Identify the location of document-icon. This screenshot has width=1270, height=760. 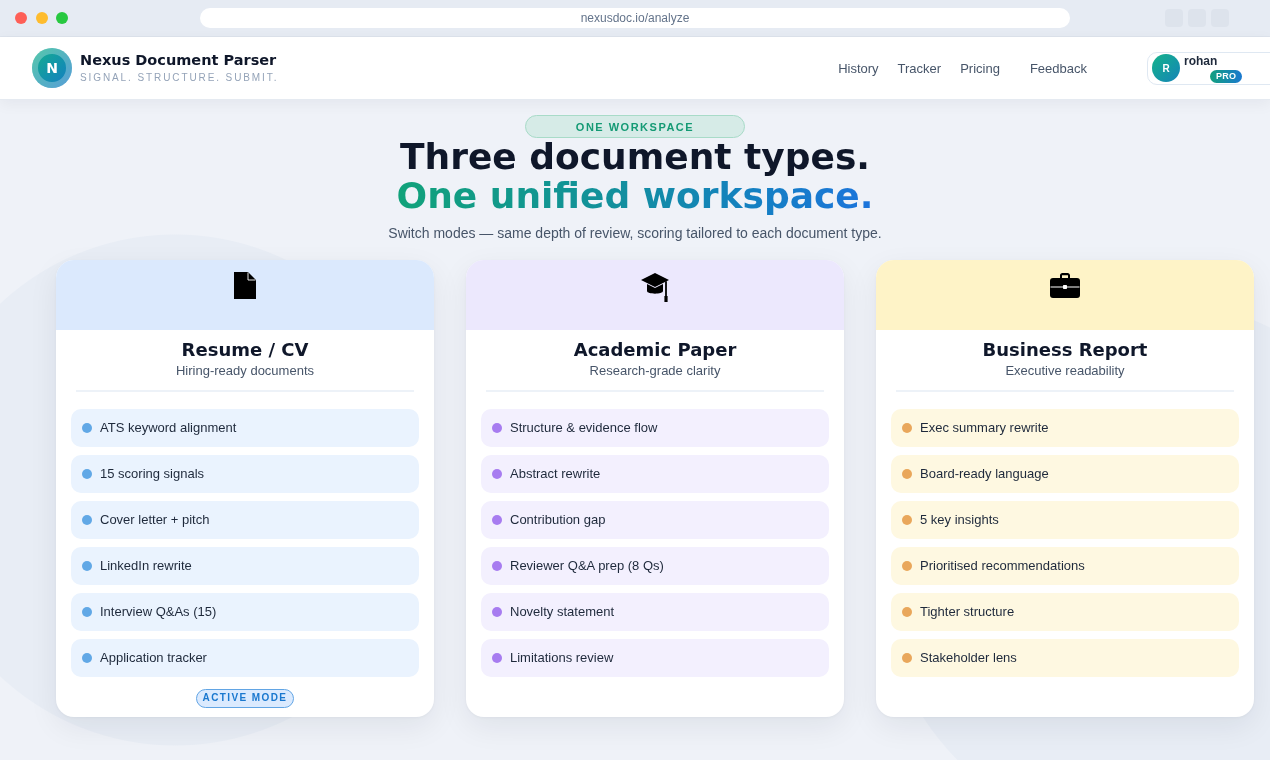
(245, 285).